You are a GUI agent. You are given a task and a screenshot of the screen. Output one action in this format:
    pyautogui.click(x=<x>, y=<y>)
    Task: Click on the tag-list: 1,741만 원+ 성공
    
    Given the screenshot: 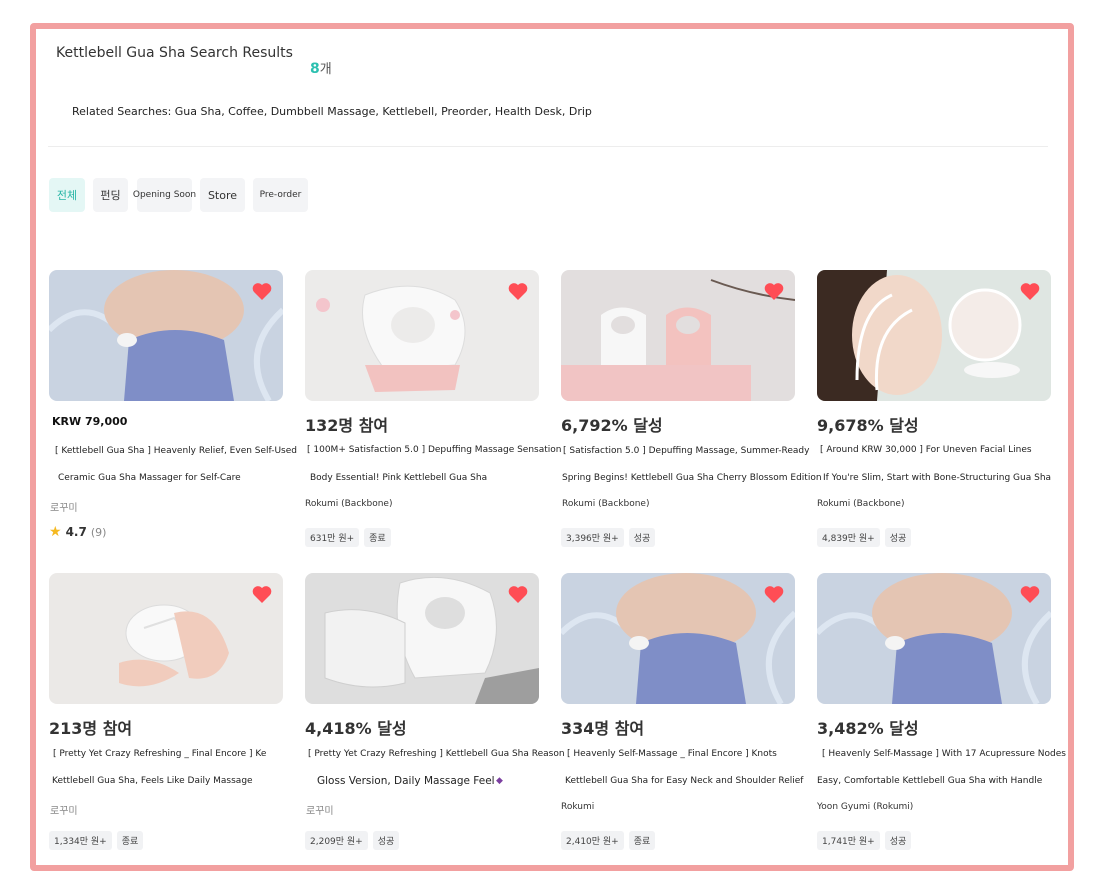 What is the action you would take?
    pyautogui.click(x=864, y=840)
    